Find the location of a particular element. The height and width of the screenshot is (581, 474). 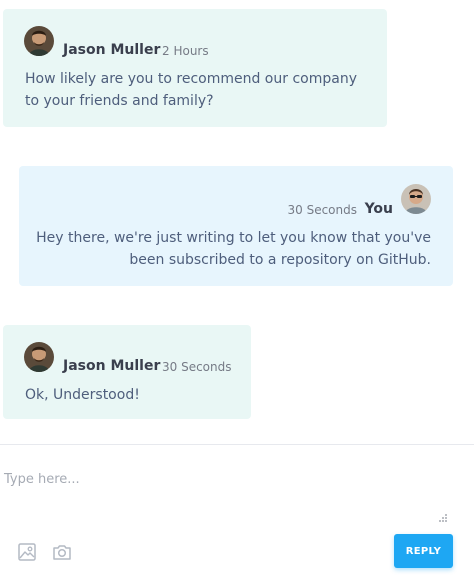

reply-button: REPLY is located at coordinates (423, 551).